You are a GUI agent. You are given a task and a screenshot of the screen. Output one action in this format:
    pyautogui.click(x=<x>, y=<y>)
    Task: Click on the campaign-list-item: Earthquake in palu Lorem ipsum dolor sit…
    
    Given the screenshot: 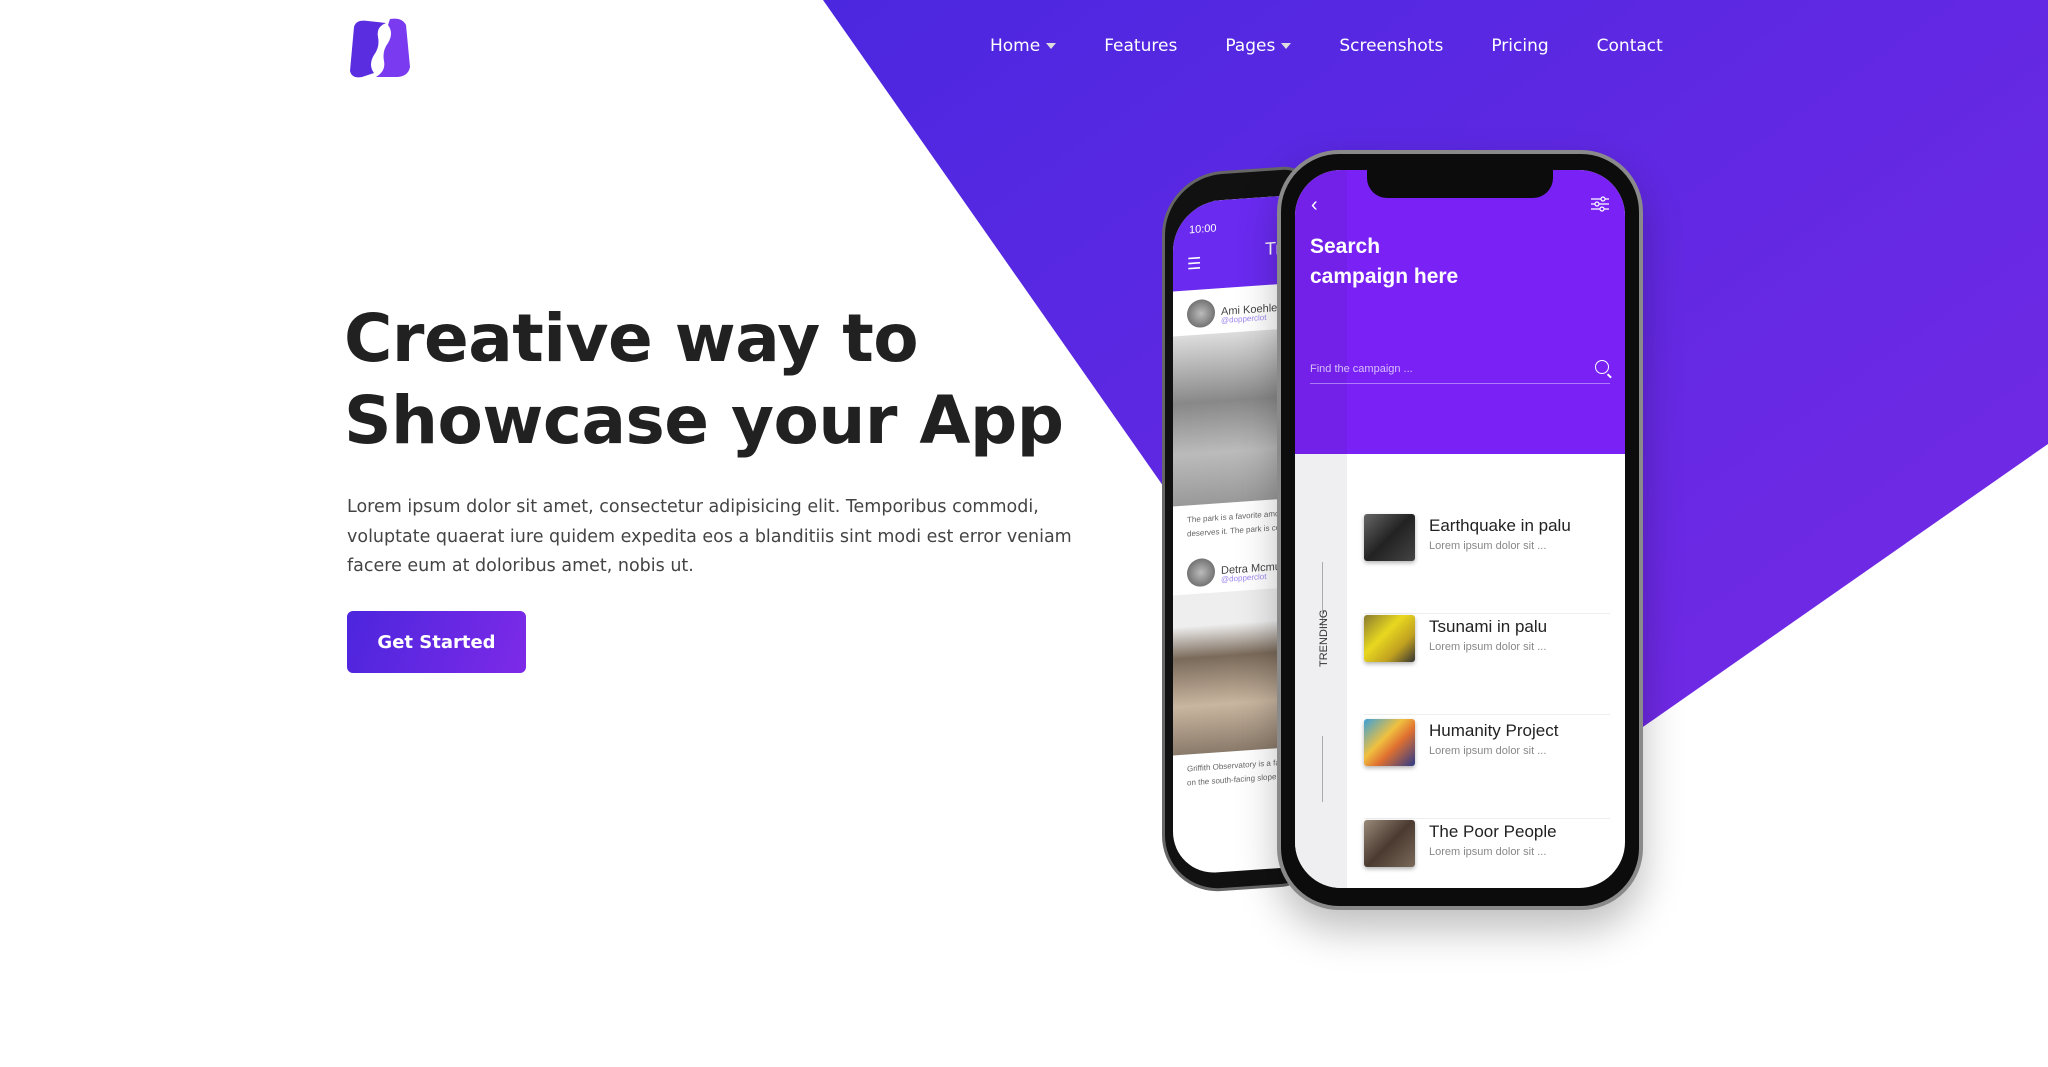 What is the action you would take?
    pyautogui.click(x=1487, y=564)
    